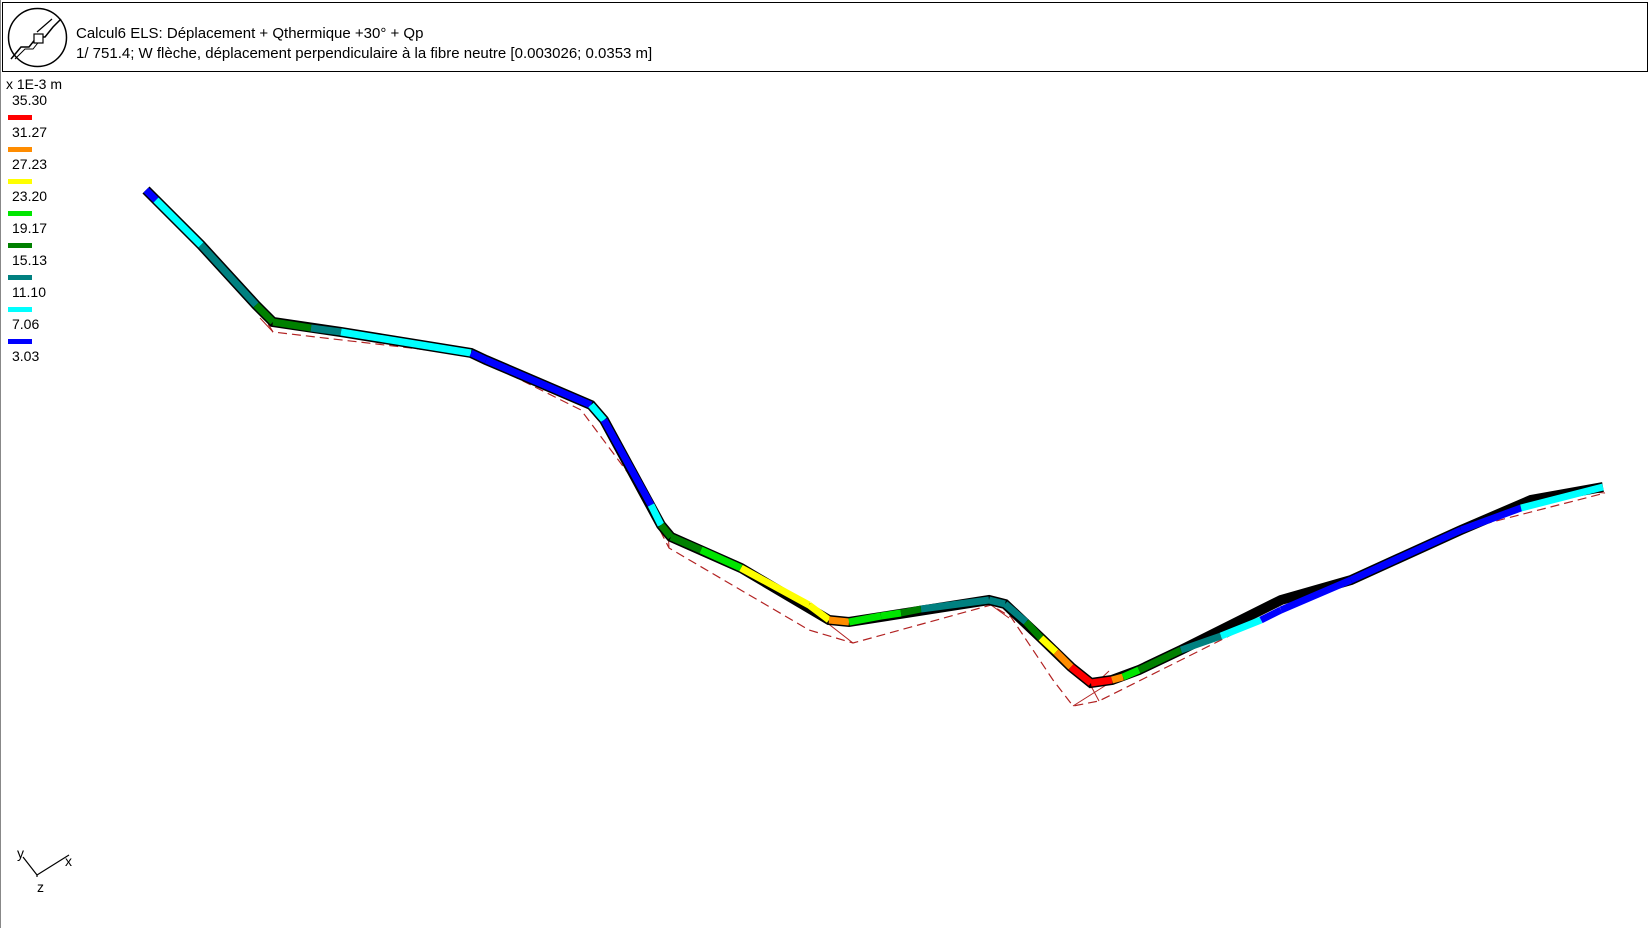 Image resolution: width=1651 pixels, height=928 pixels. Describe the element at coordinates (20, 853) in the screenshot. I see `axis-label-y: y` at that location.